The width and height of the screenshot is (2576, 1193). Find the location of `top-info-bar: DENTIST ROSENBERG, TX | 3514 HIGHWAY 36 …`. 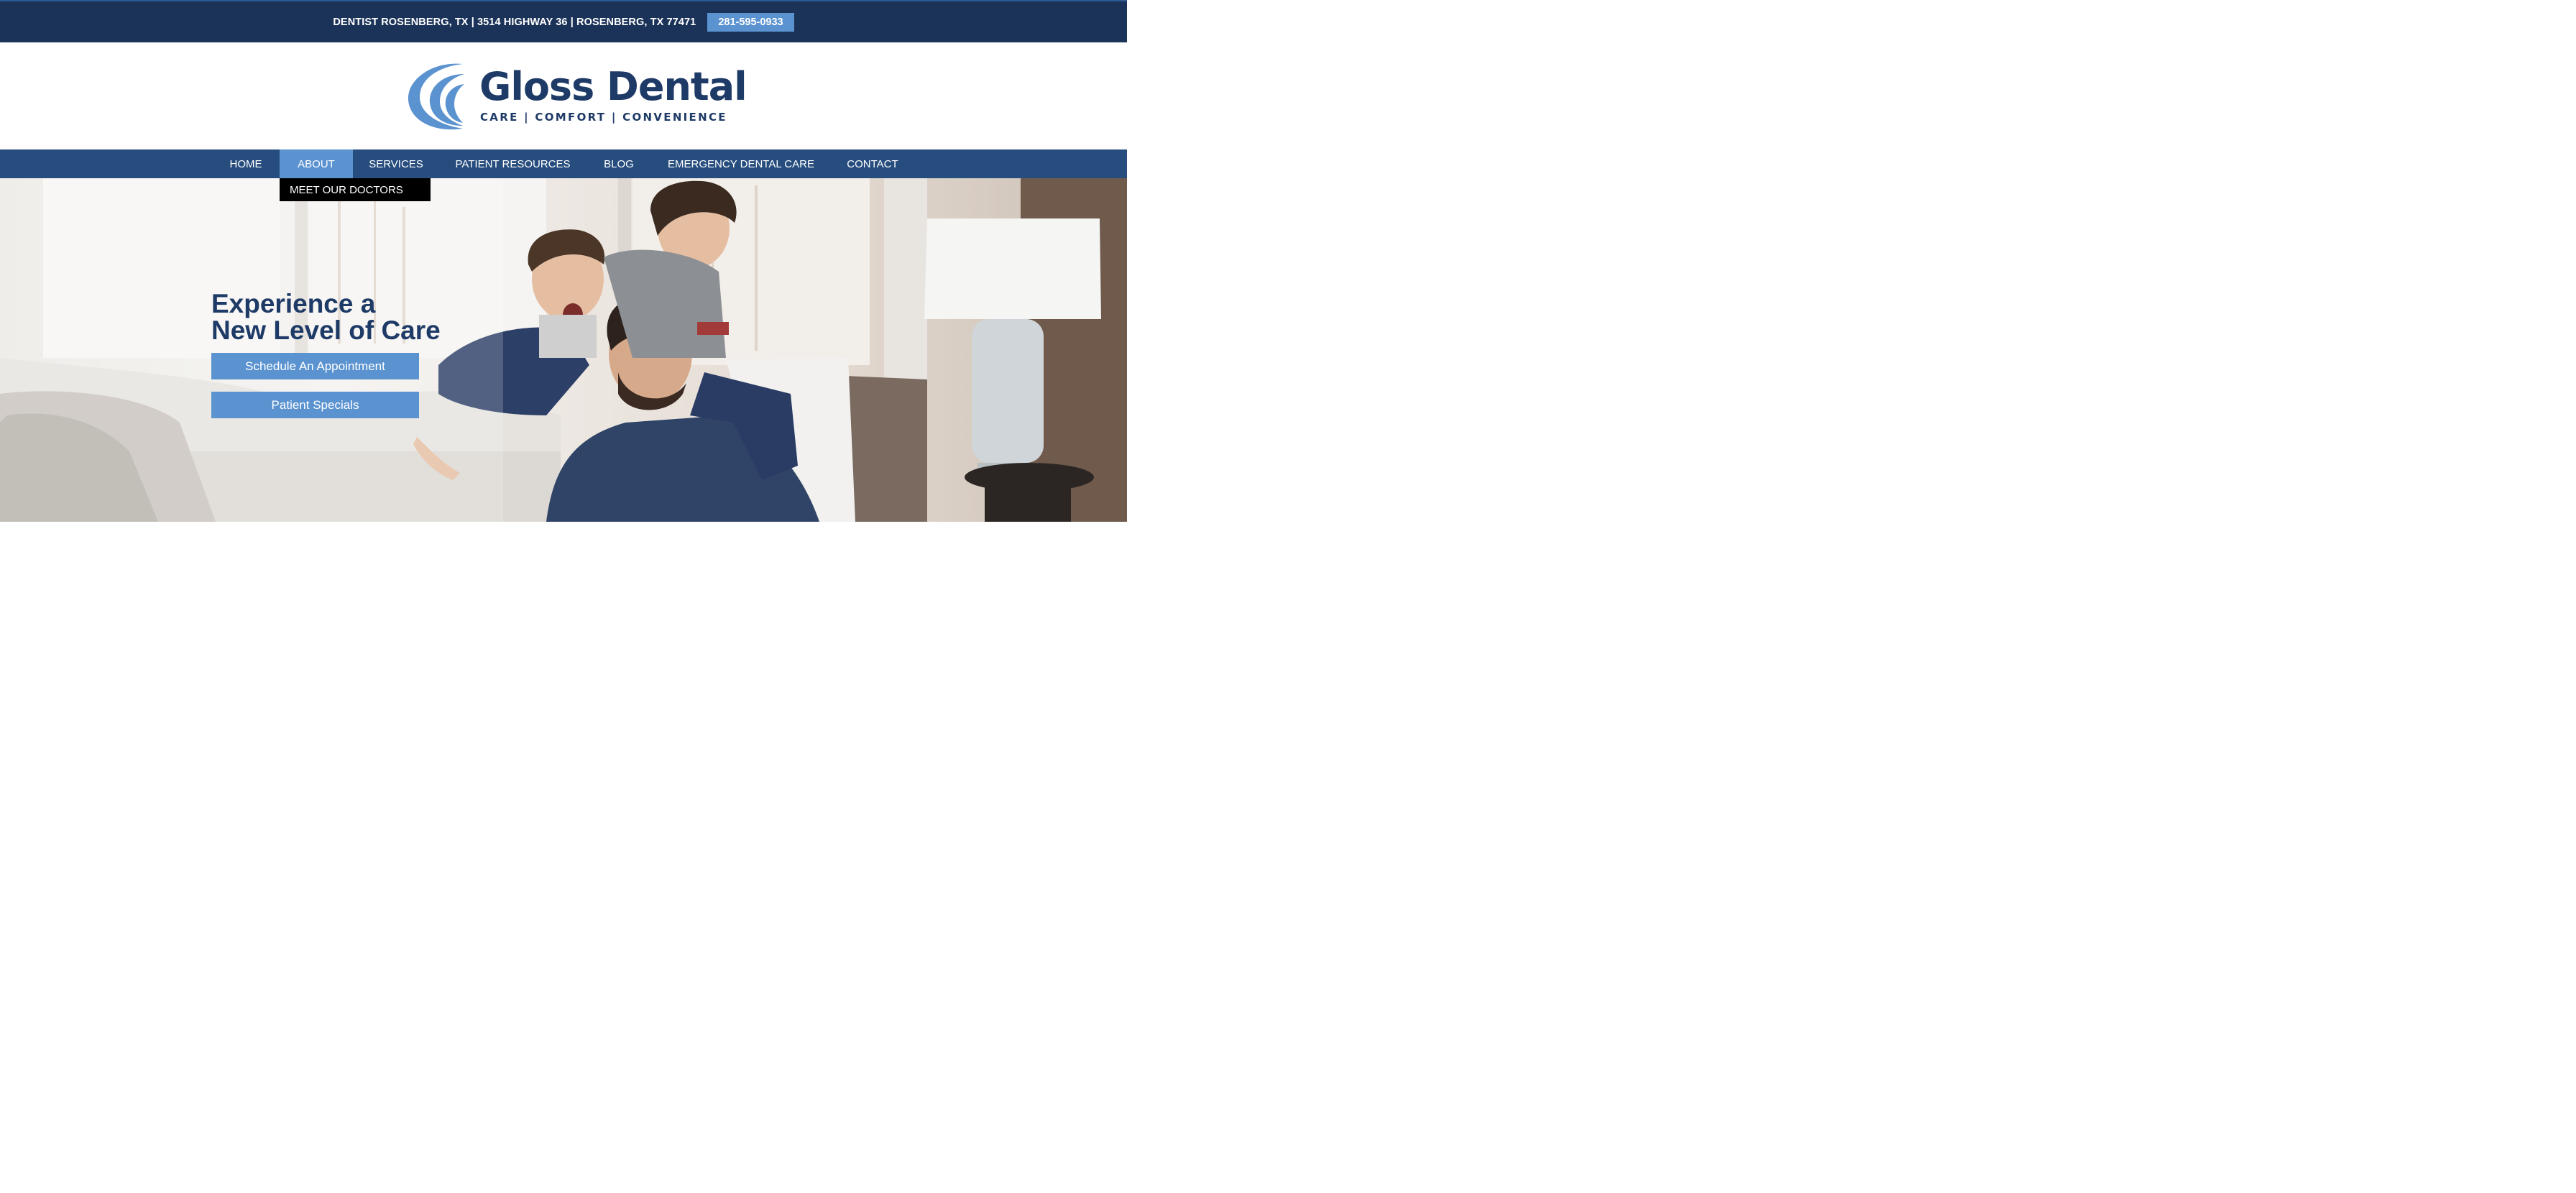

top-info-bar: DENTIST ROSENBERG, TX | 3514 HIGHWAY 36 … is located at coordinates (563, 21).